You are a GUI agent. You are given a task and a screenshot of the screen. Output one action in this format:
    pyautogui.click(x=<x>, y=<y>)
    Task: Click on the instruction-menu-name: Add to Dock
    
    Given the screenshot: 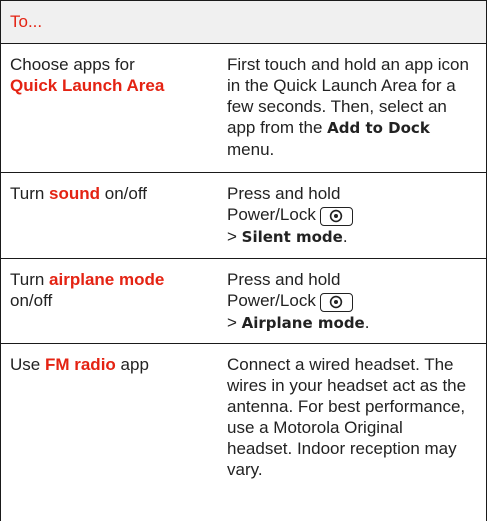 What is the action you would take?
    pyautogui.click(x=378, y=128)
    